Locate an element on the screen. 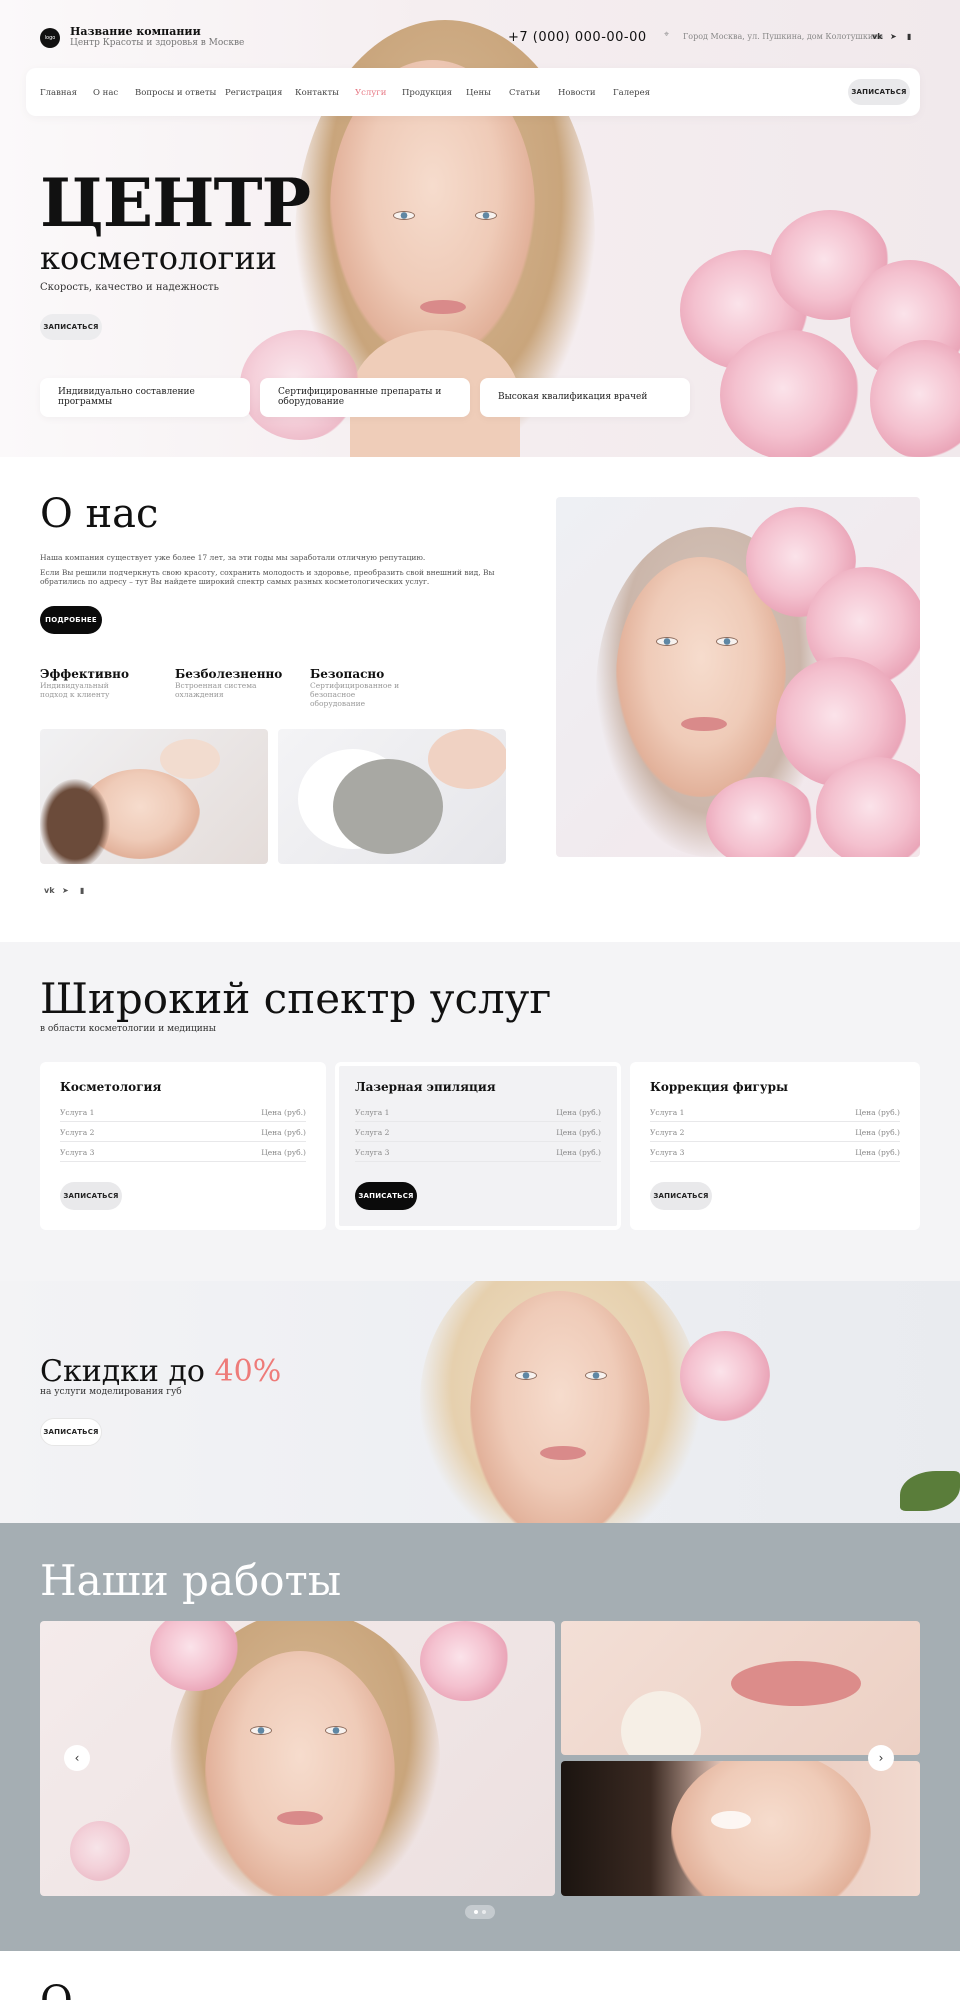 The height and width of the screenshot is (2000, 960). location-pin-icon: ⌖ is located at coordinates (667, 35).